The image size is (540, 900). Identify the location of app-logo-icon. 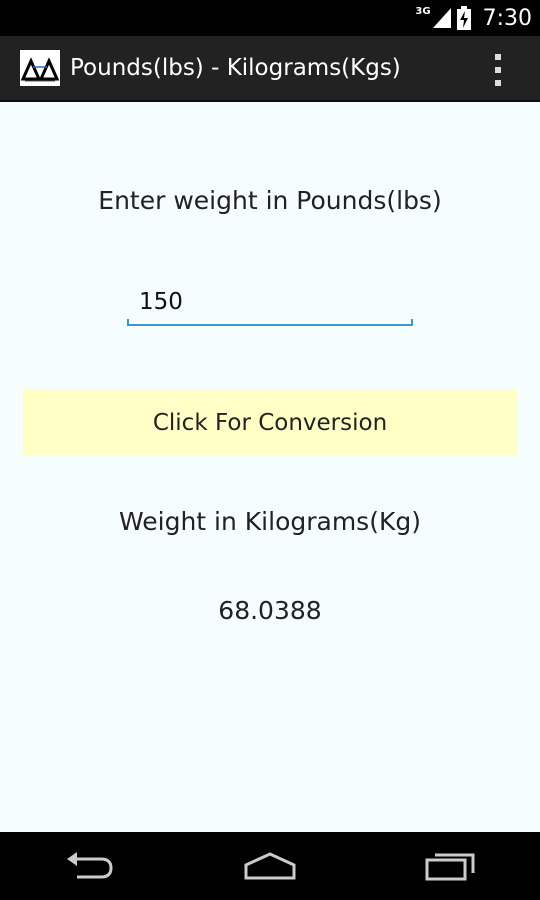
(40, 68).